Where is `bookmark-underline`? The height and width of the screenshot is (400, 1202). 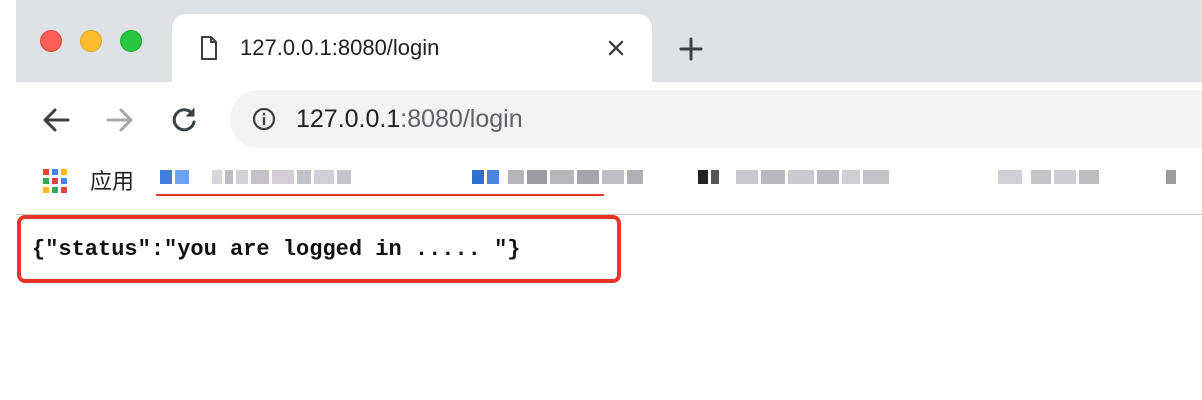
bookmark-underline is located at coordinates (380, 195).